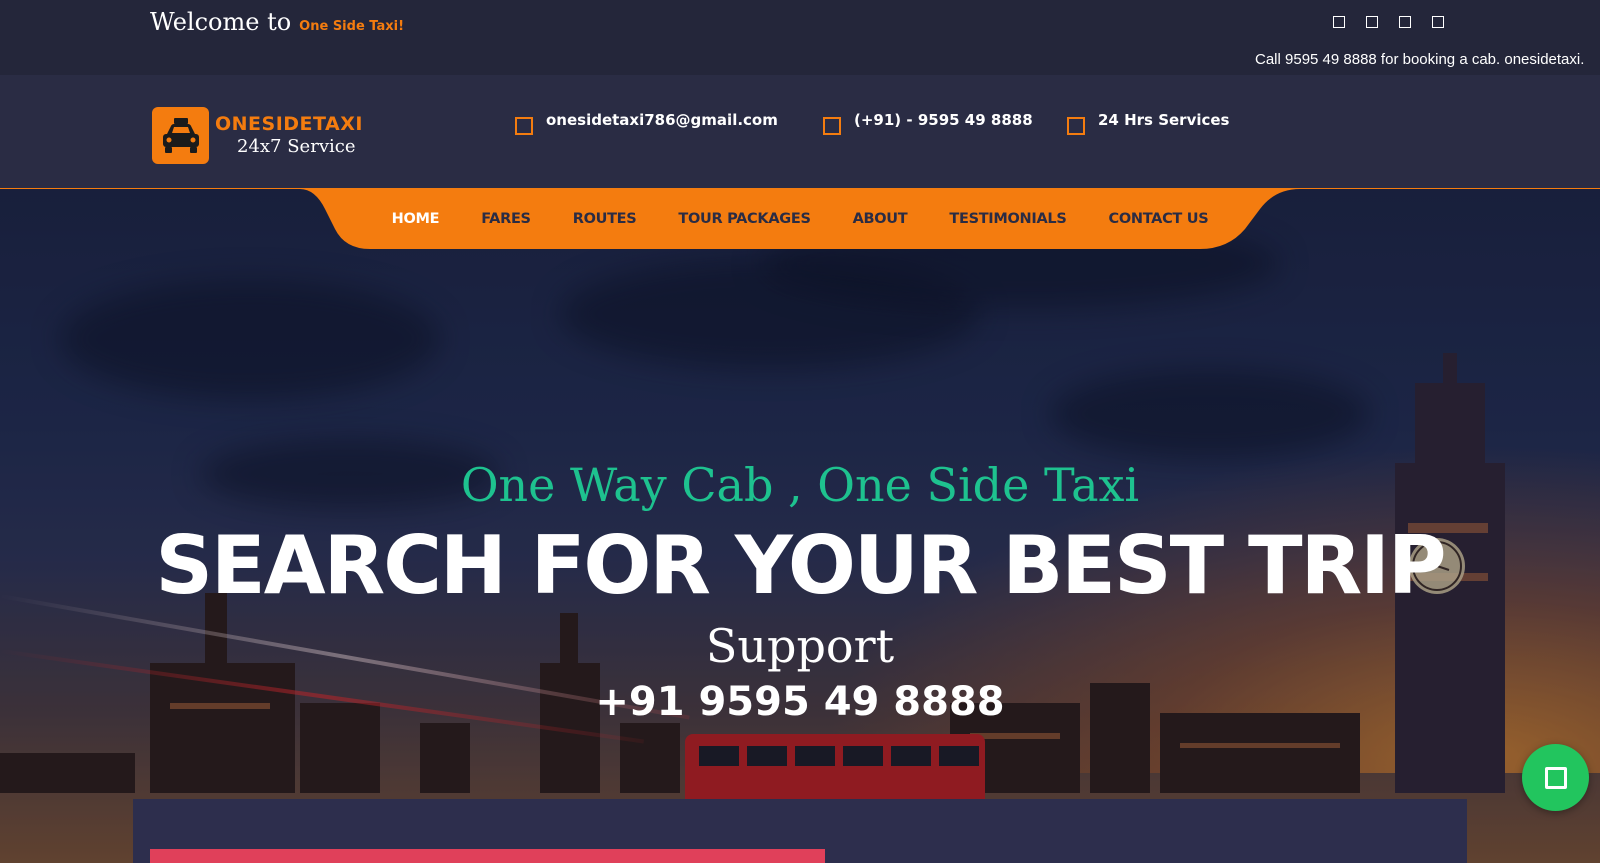 The width and height of the screenshot is (1600, 863). I want to click on instagram-icon, so click(1405, 22).